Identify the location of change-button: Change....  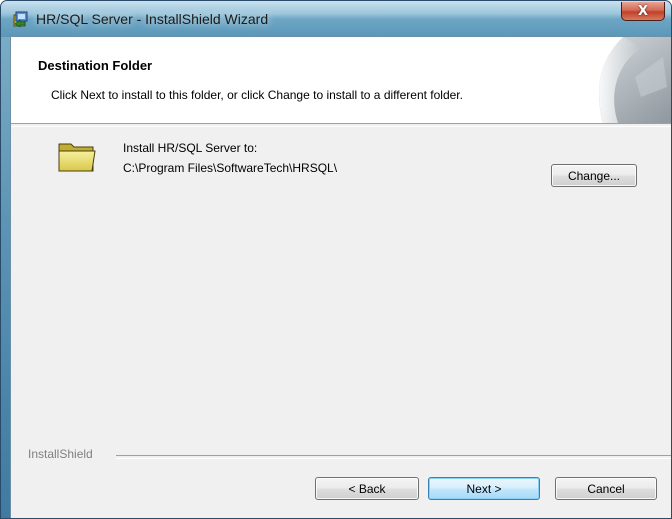
(594, 175).